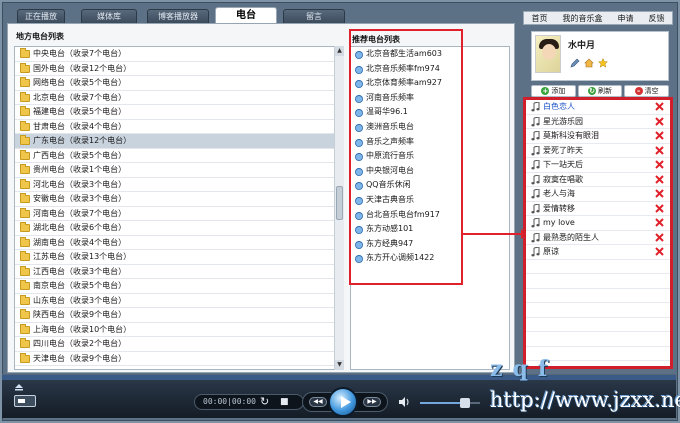 The height and width of the screenshot is (423, 680). Describe the element at coordinates (548, 54) in the screenshot. I see `avatar` at that location.